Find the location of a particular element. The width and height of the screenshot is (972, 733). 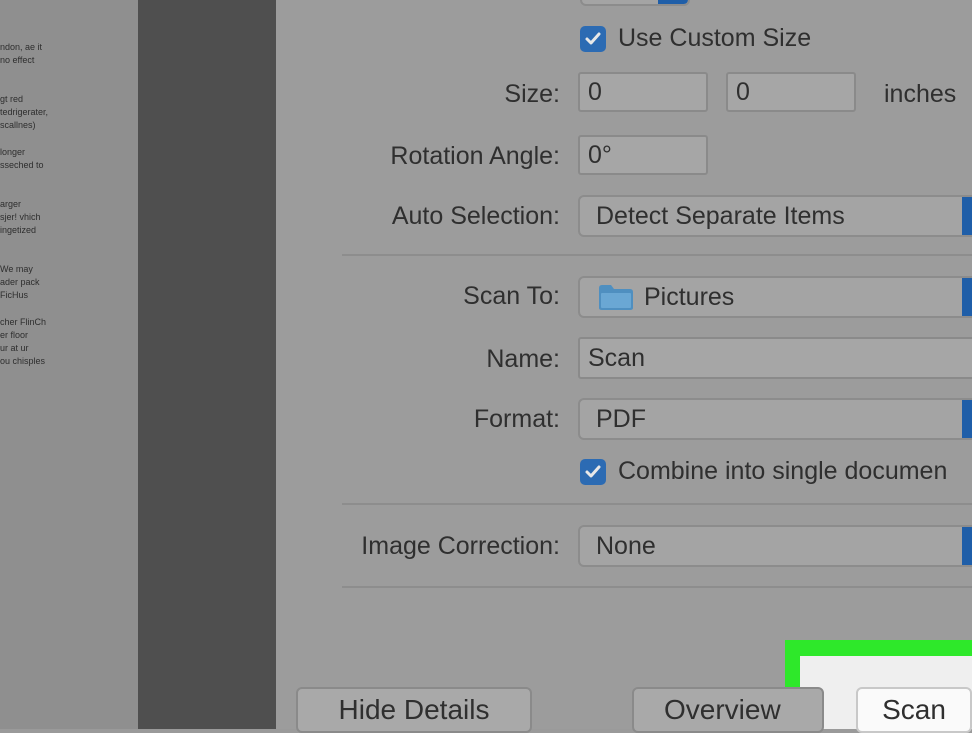

format-popup: PDF is located at coordinates (775, 419).